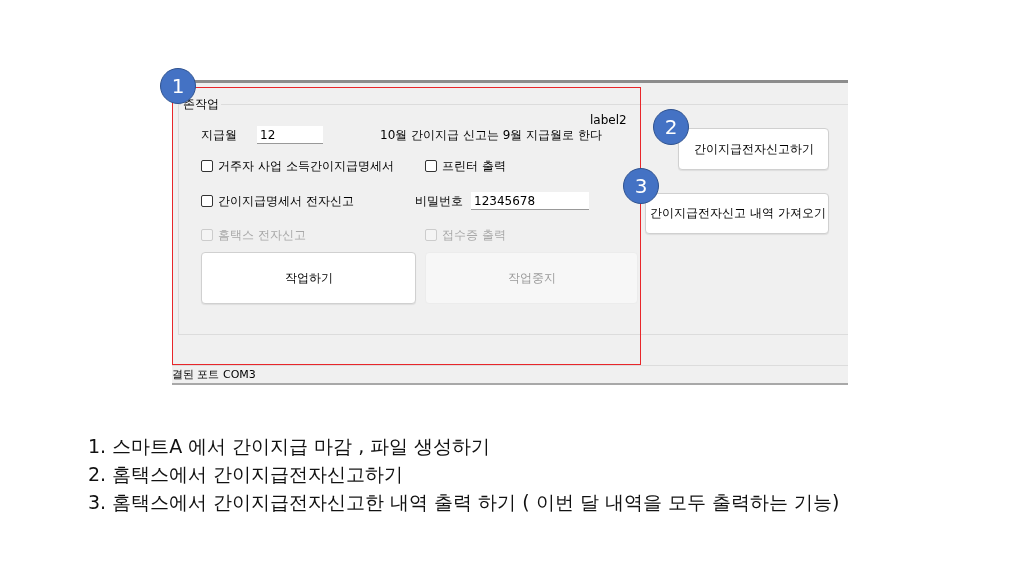  What do you see at coordinates (530, 201) in the screenshot?
I see `password-field: 12345678` at bounding box center [530, 201].